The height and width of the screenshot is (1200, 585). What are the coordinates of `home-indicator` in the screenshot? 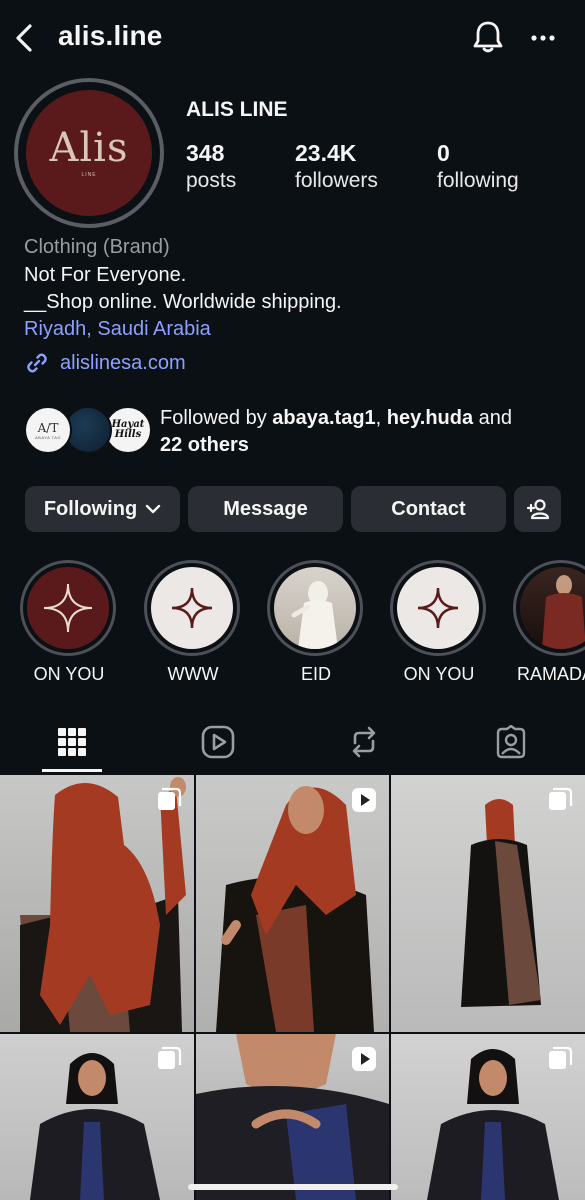 It's located at (293, 1187).